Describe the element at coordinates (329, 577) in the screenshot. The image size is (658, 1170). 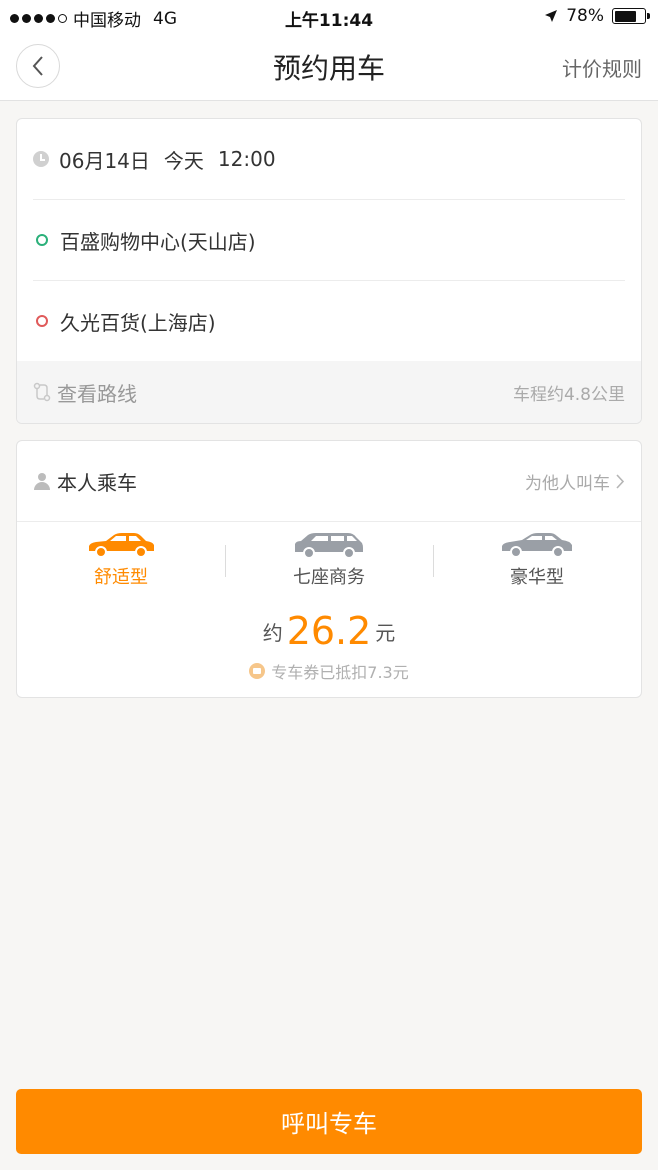
I see `car-type-label: 七座商务` at that location.